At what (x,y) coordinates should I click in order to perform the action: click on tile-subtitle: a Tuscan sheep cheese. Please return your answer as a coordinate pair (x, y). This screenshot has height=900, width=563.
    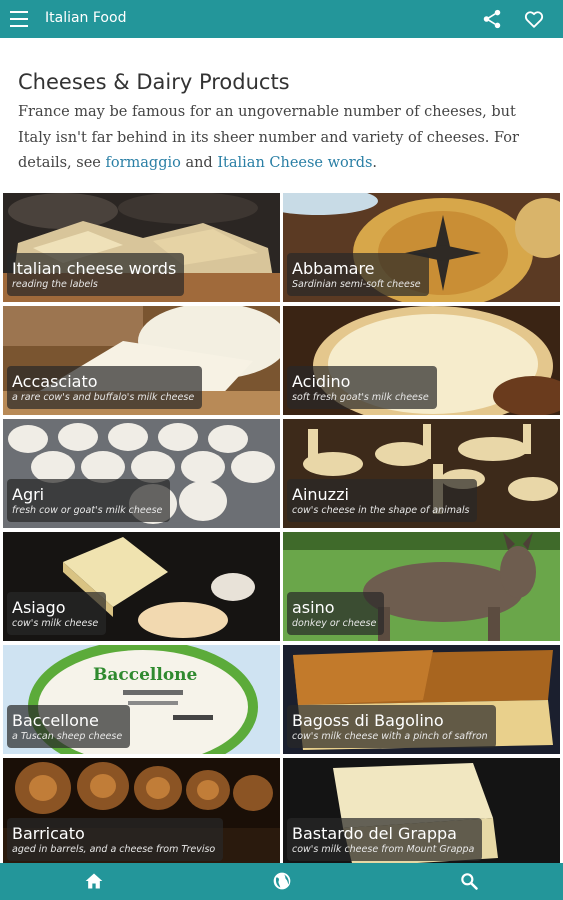
    Looking at the image, I should click on (67, 736).